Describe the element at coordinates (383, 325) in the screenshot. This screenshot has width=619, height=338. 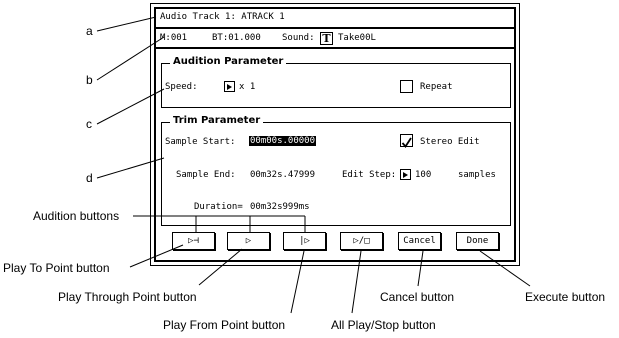
I see `callout-all-play-stop: All Play/Stop button` at that location.